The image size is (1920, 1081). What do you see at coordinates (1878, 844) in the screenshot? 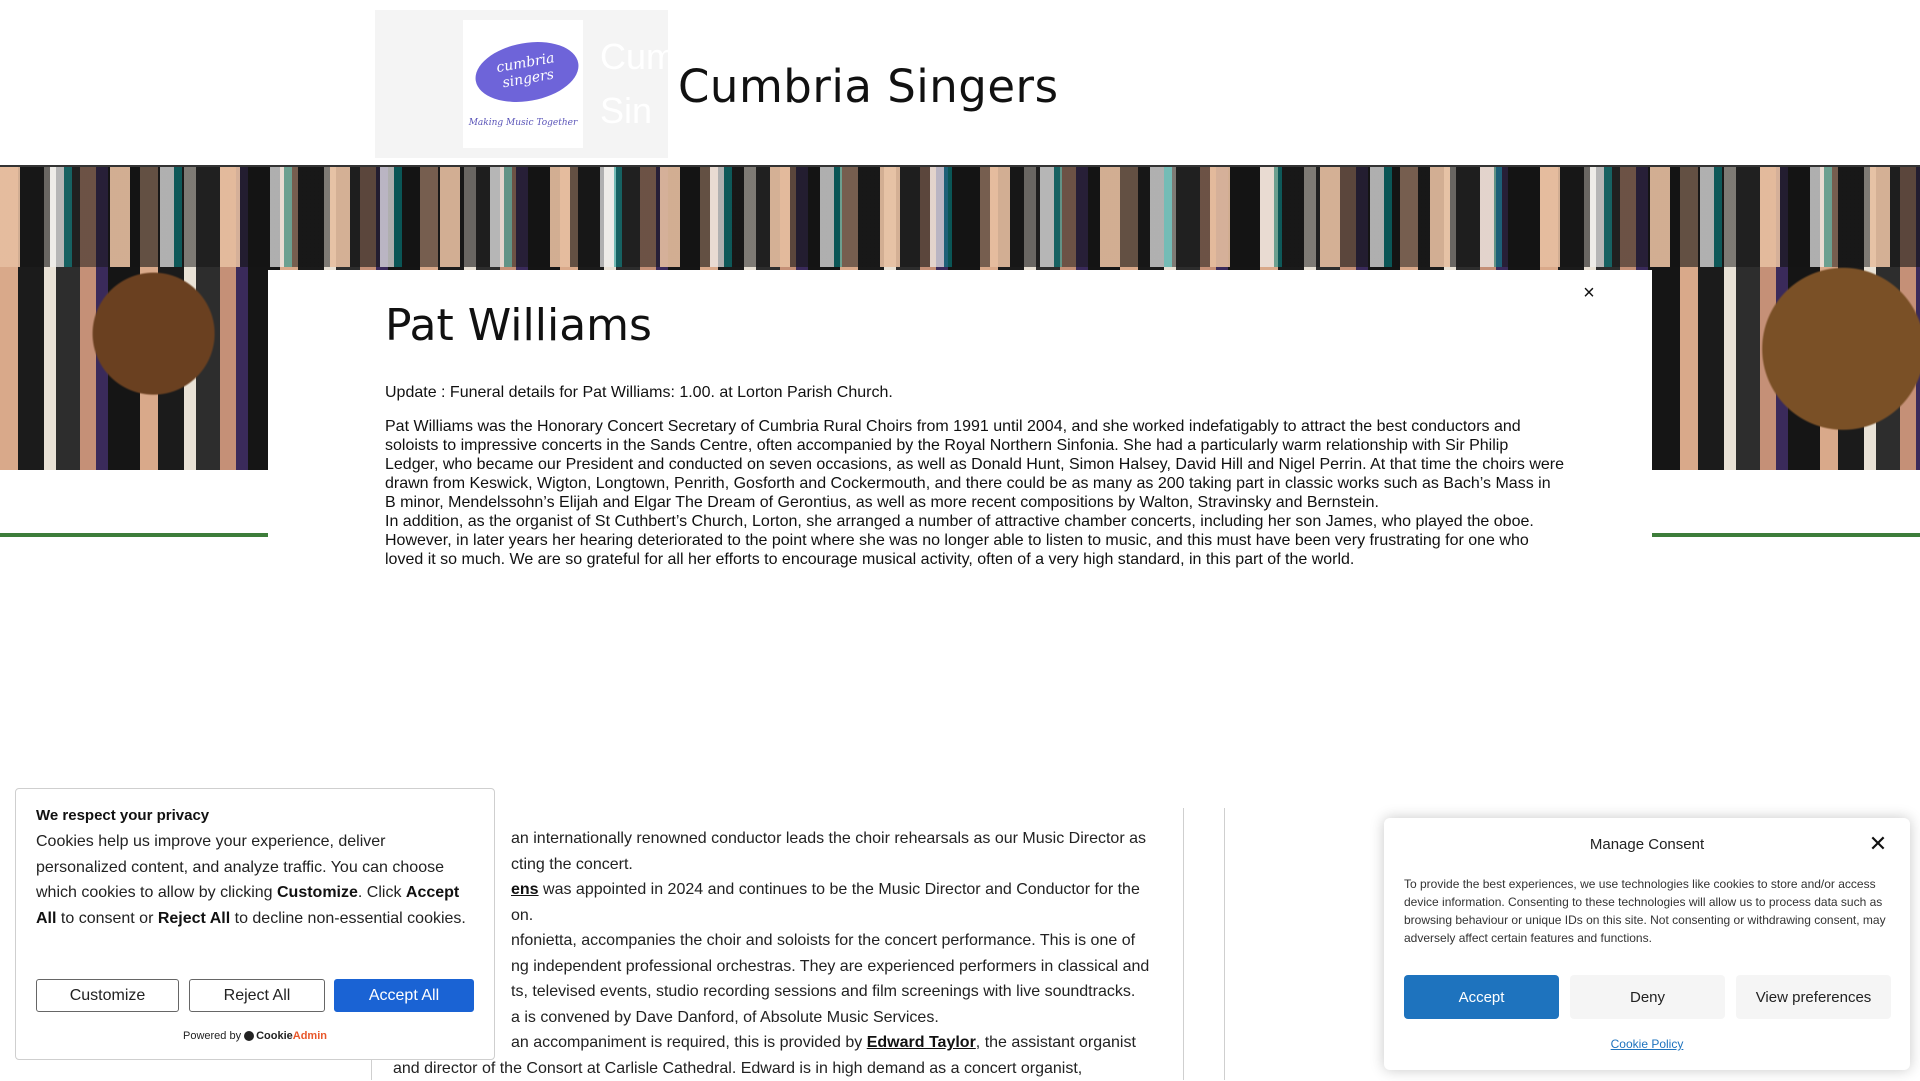
I see `close-icon: ✕` at bounding box center [1878, 844].